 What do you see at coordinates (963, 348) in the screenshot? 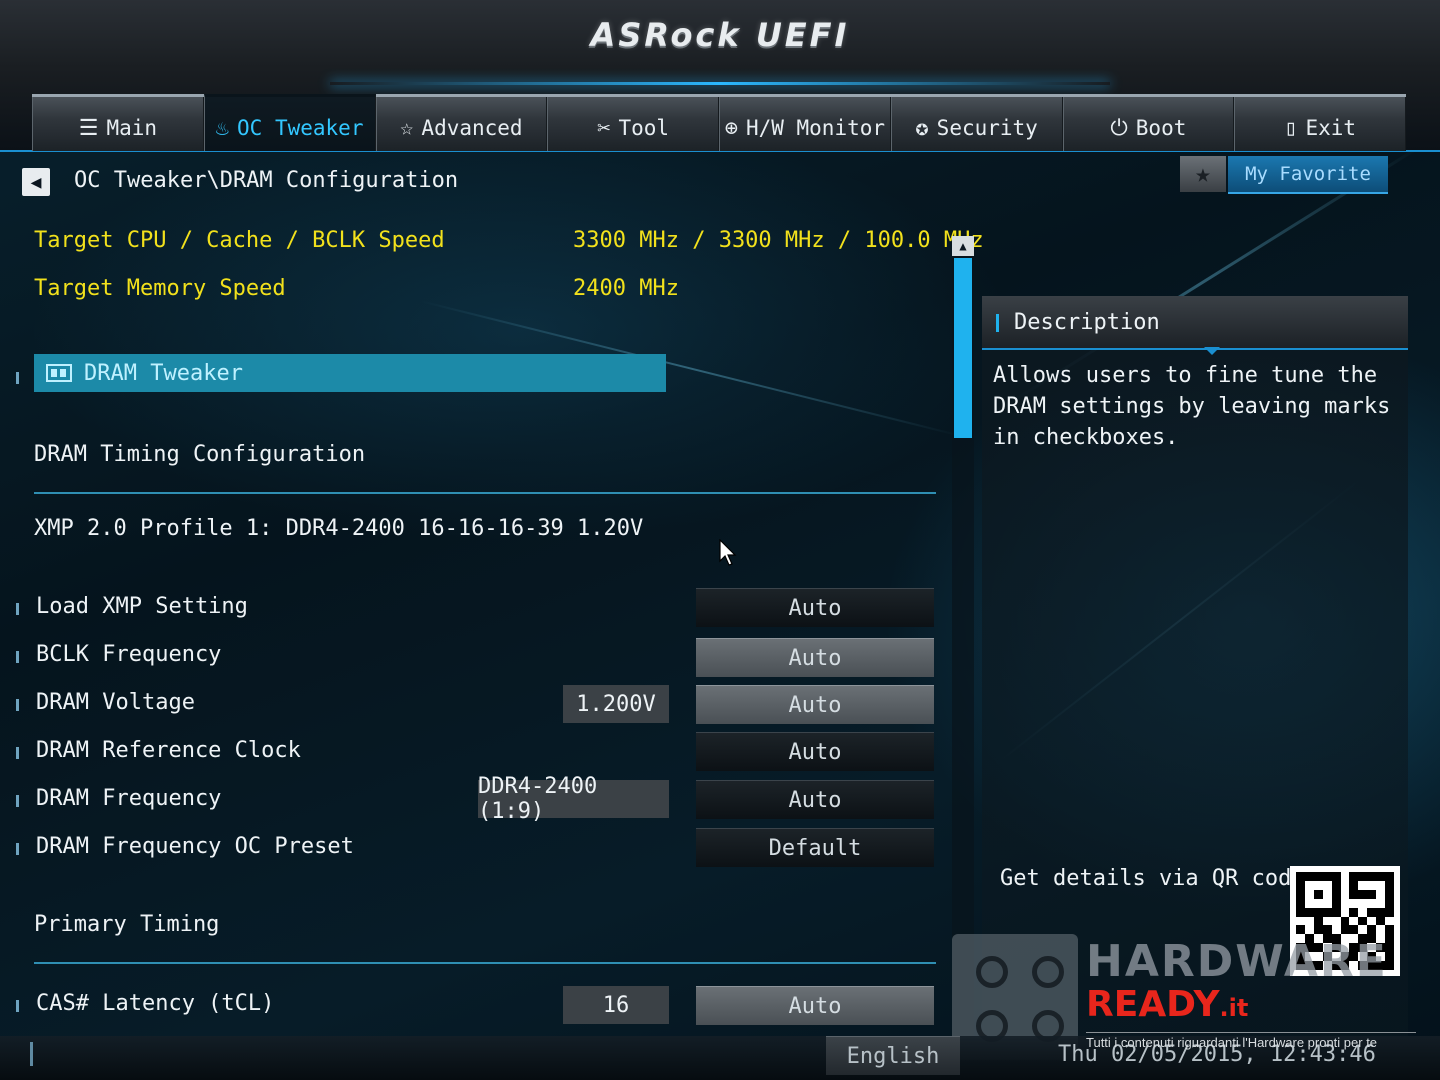
I see `scrollbar-thumb` at bounding box center [963, 348].